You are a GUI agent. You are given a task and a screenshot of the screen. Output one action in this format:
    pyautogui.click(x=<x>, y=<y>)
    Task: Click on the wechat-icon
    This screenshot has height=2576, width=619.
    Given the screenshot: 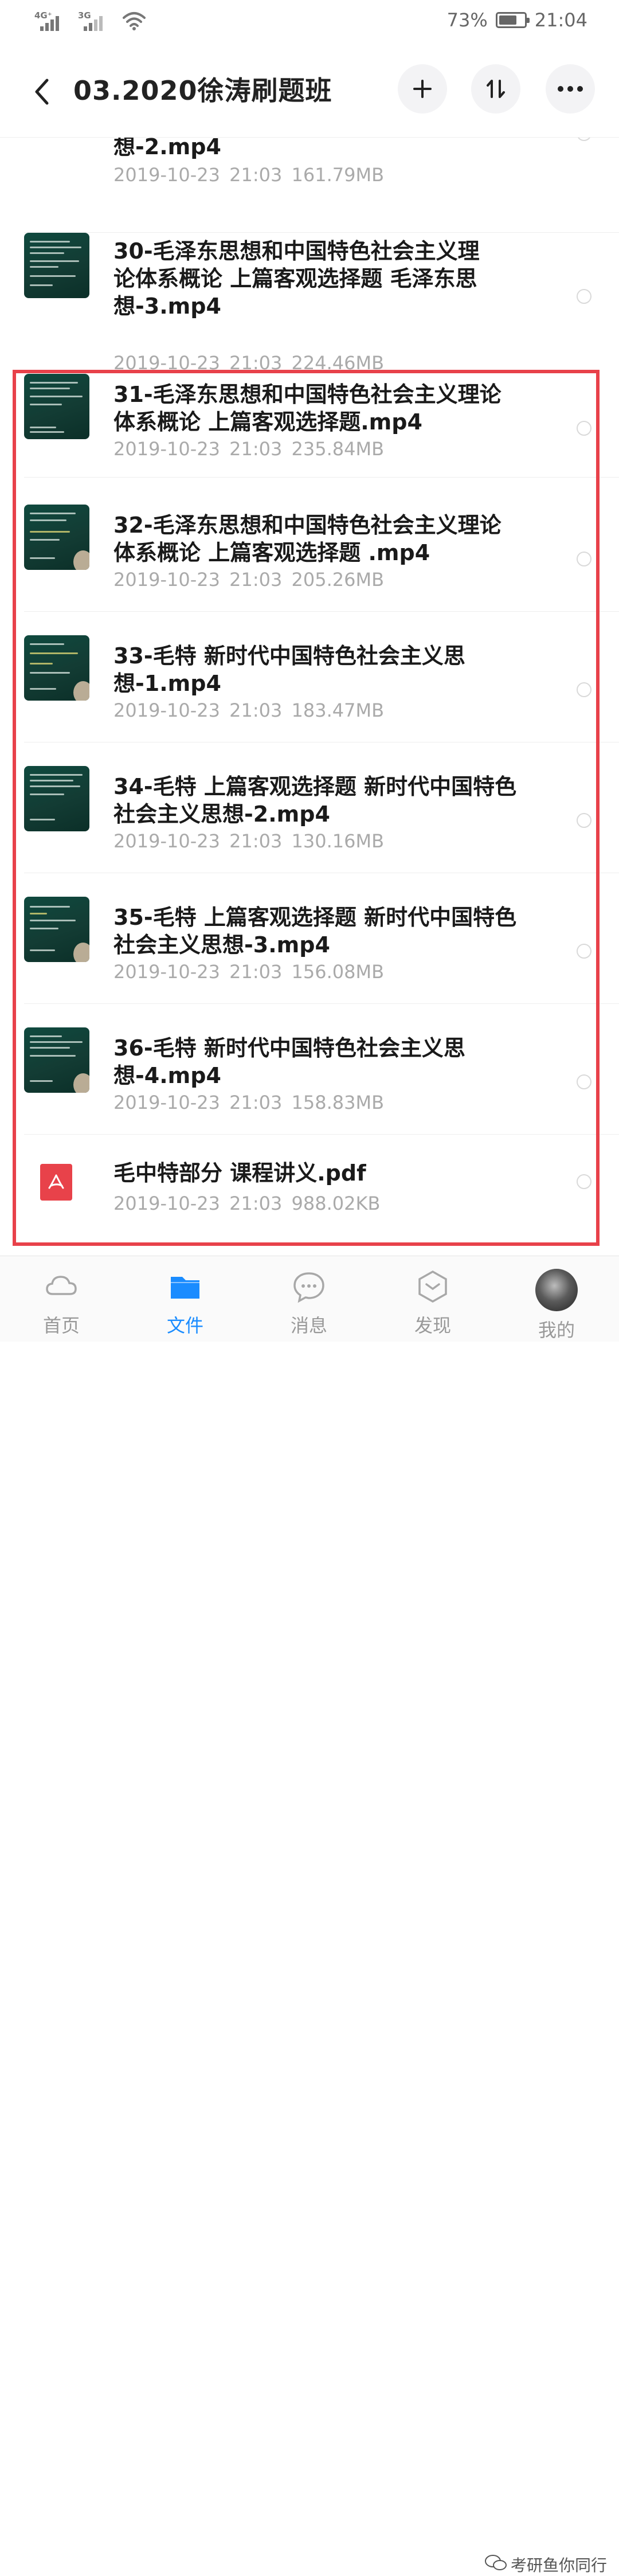 What is the action you would take?
    pyautogui.click(x=495, y=2565)
    